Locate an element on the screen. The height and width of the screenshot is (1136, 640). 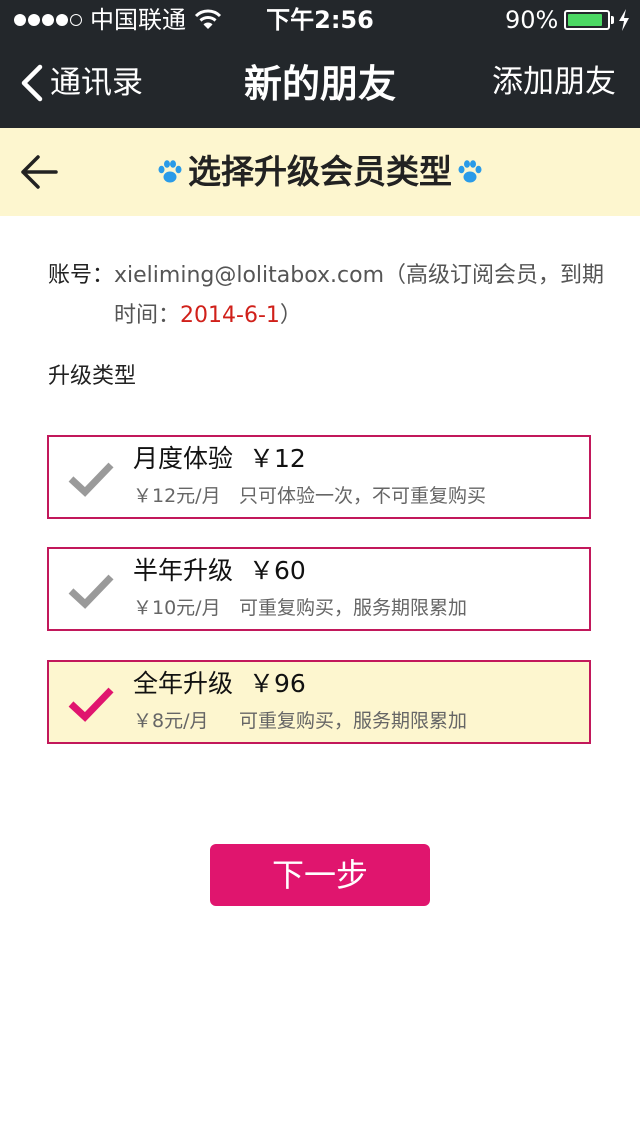
battery-icon is located at coordinates (587, 20).